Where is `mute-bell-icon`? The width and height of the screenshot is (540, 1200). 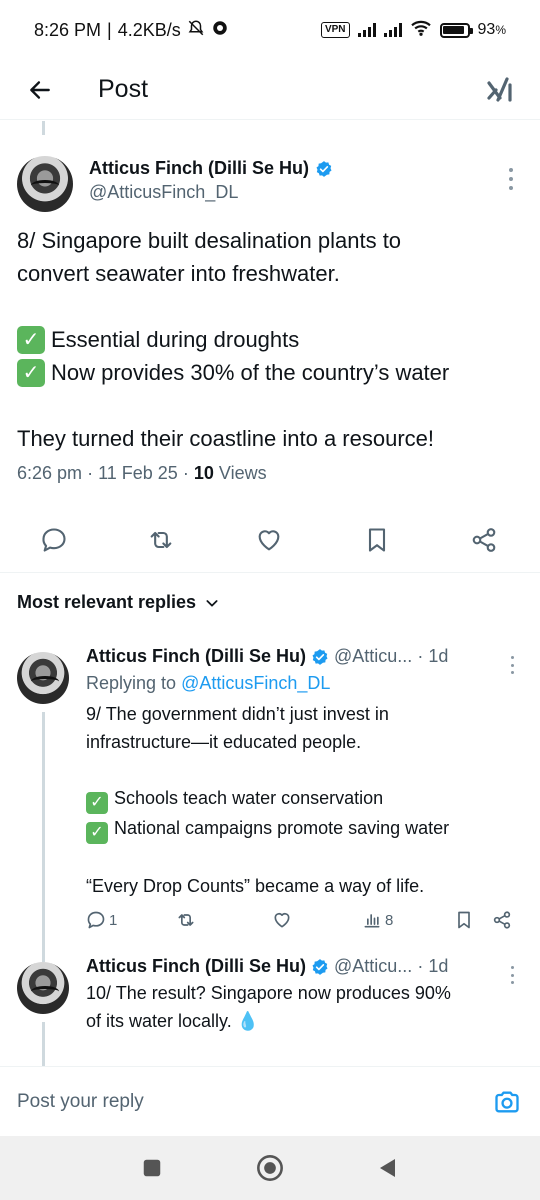 mute-bell-icon is located at coordinates (196, 30).